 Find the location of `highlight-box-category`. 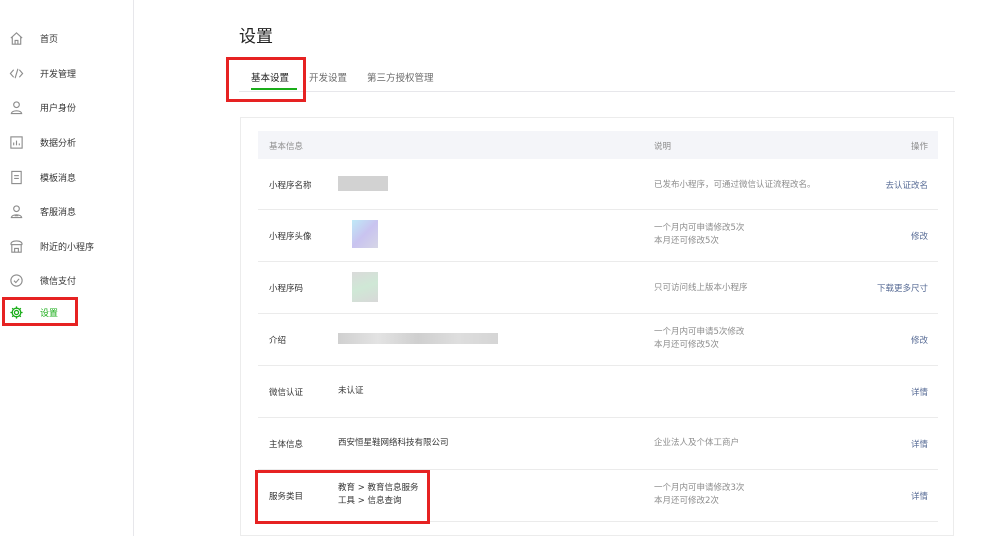

highlight-box-category is located at coordinates (342, 497).